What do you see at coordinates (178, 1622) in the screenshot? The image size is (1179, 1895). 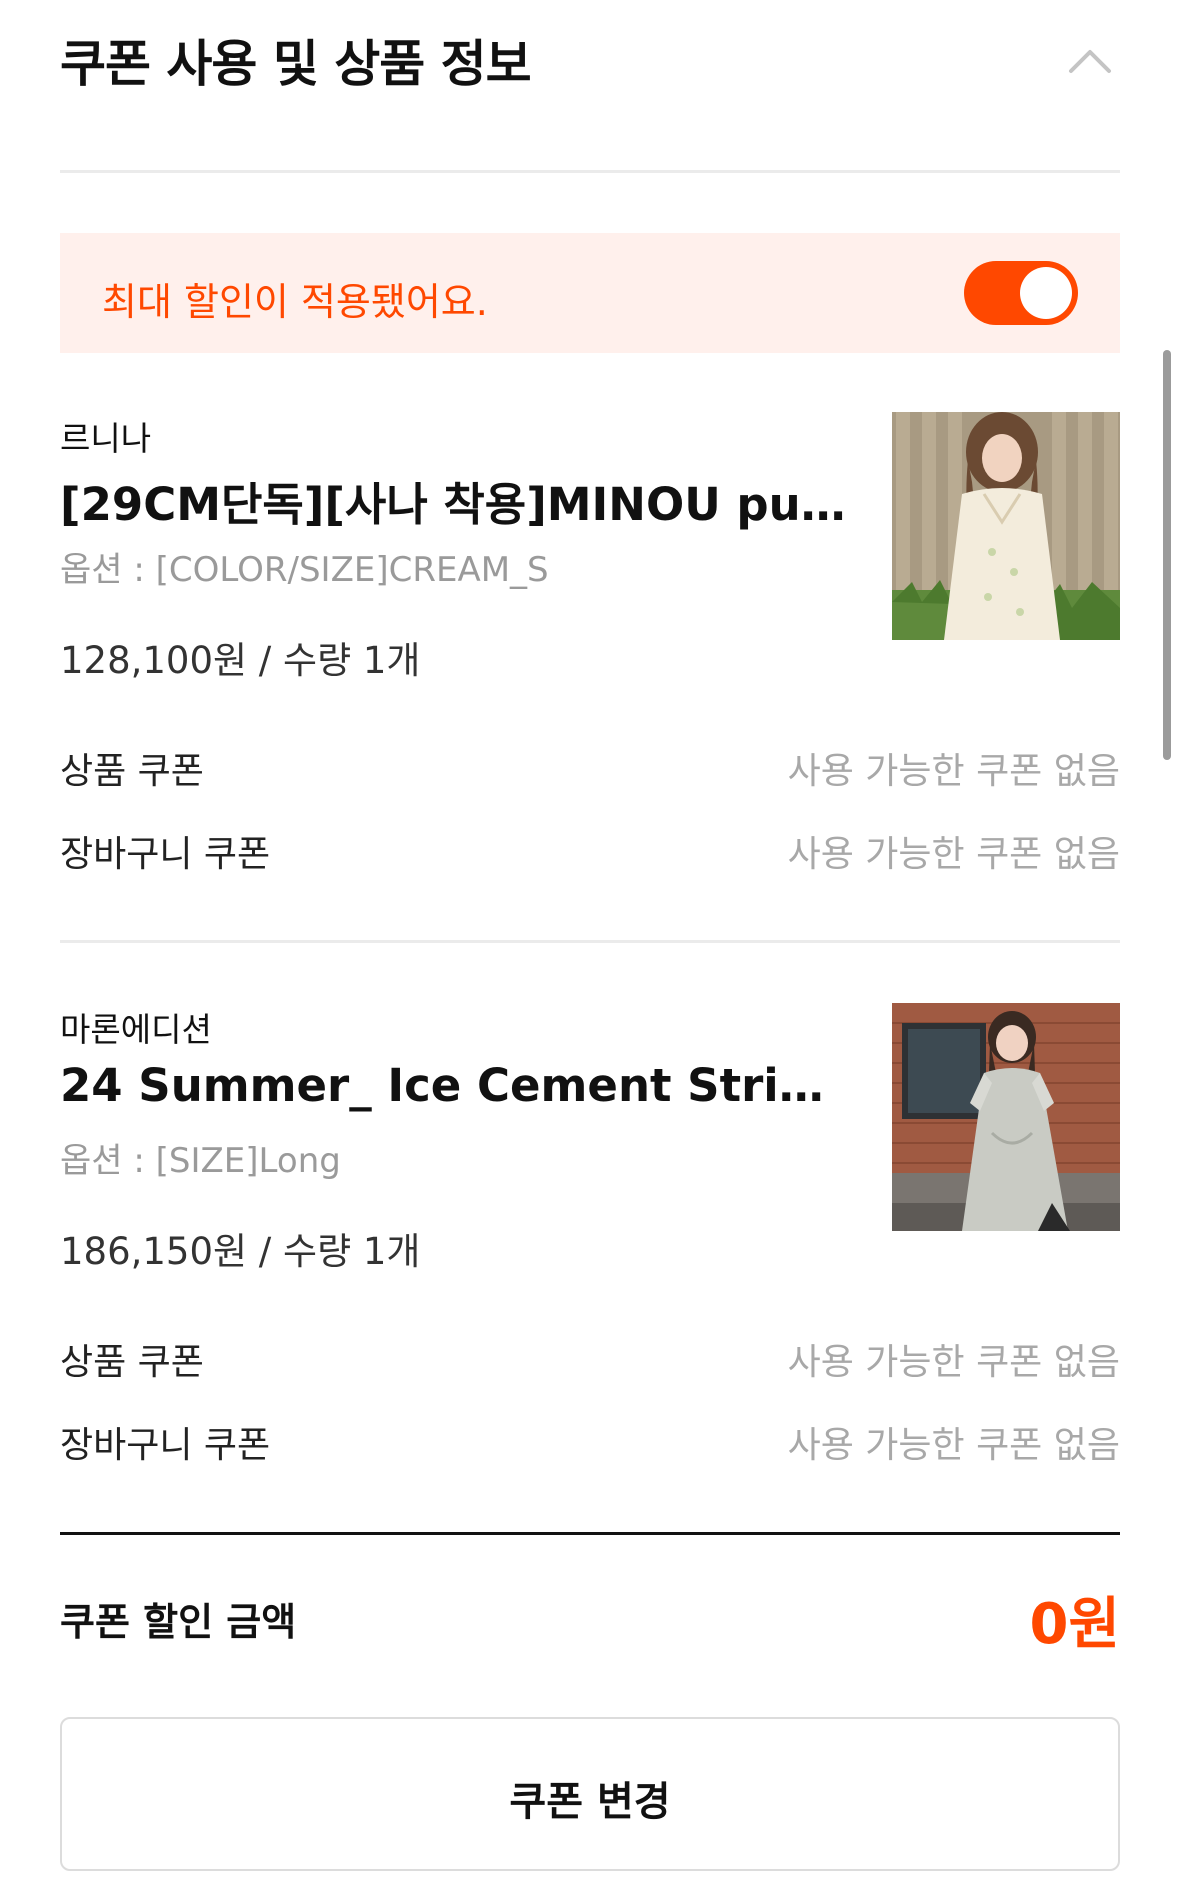 I see `coupon-discount-label: 쿠폰 할인 금액` at bounding box center [178, 1622].